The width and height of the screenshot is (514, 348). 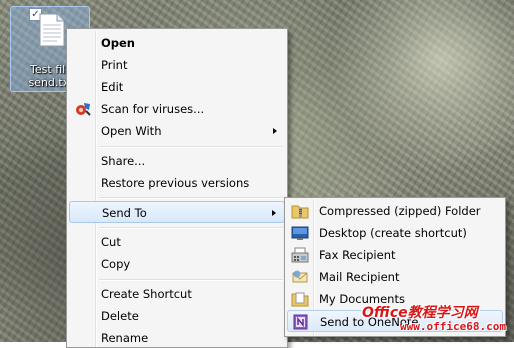 What do you see at coordinates (177, 131) in the screenshot?
I see `menu-item-open-with: Open With` at bounding box center [177, 131].